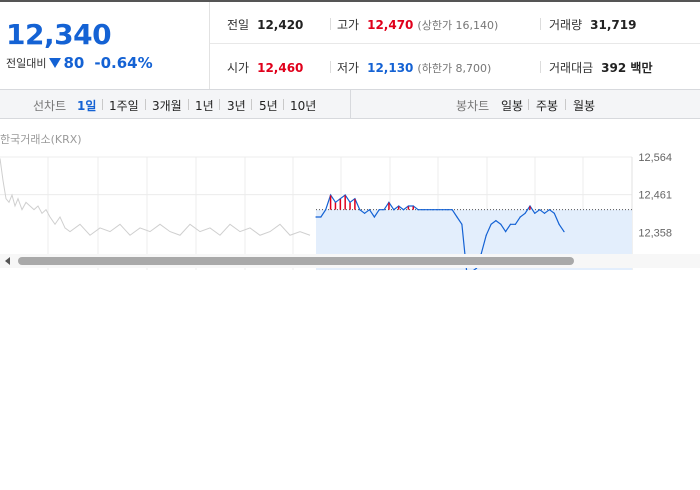 The height and width of the screenshot is (490, 700). I want to click on change-row: 전일대비 80 -0.64%, so click(79, 63).